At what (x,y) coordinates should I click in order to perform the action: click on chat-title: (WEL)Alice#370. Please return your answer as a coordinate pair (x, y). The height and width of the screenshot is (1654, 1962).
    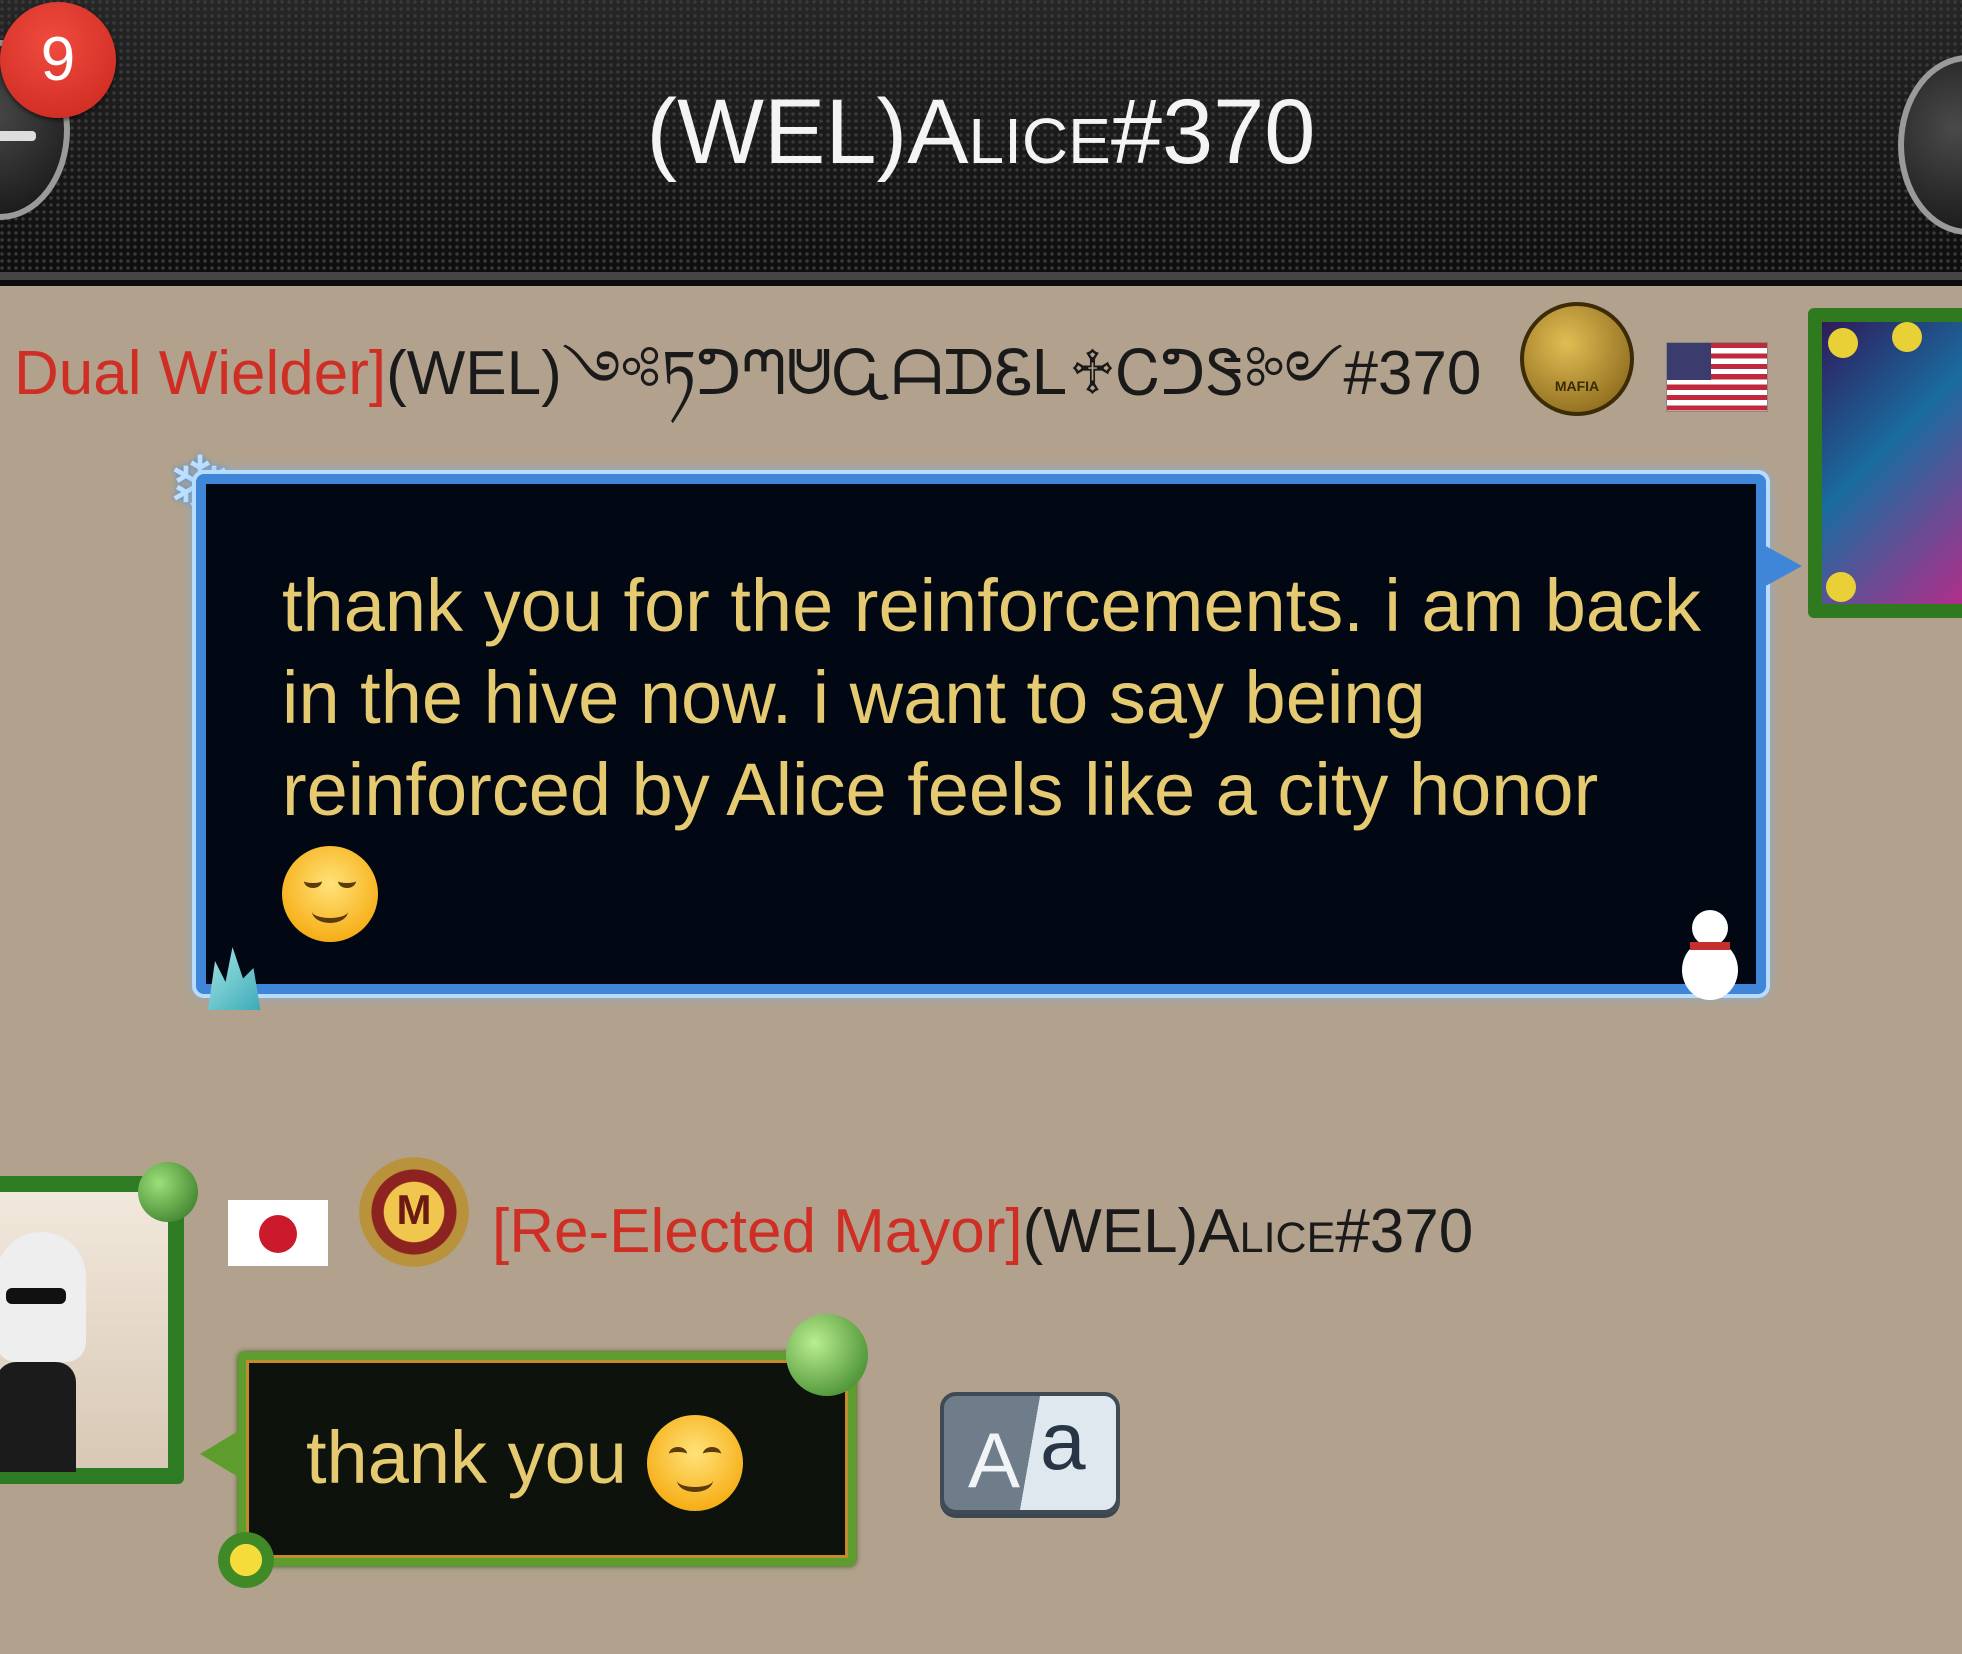
    Looking at the image, I should click on (981, 132).